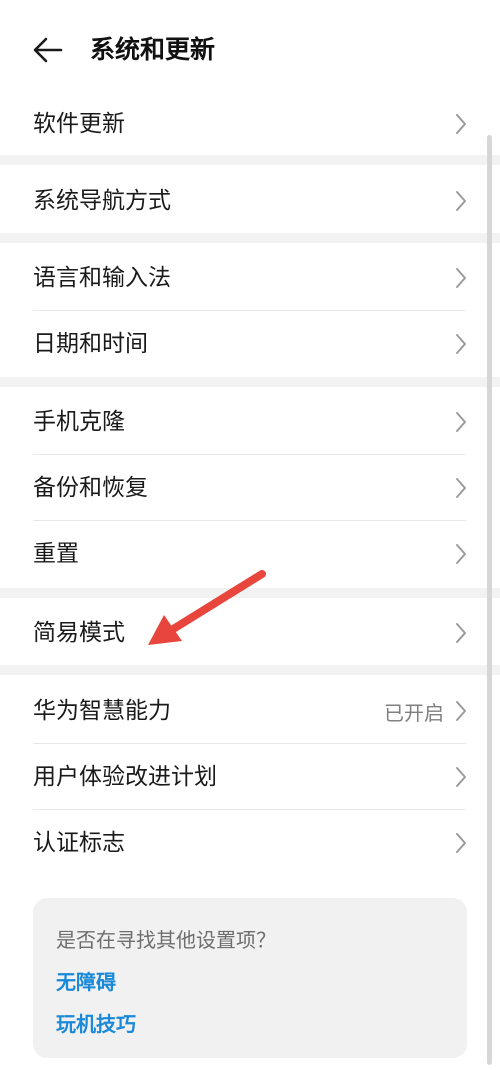 This screenshot has height=1070, width=500. What do you see at coordinates (250, 711) in the screenshot?
I see `settings-item-huawei-smart: 华为智慧能力 已开启` at bounding box center [250, 711].